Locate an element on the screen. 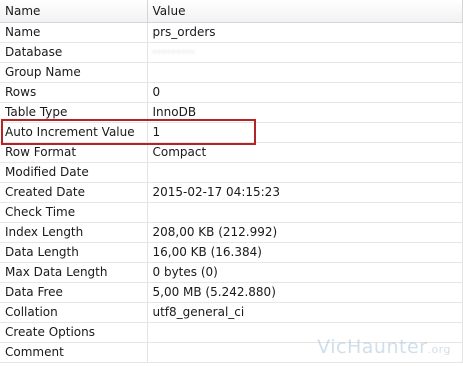 The image size is (463, 366). property-name: Row Format is located at coordinates (74, 152).